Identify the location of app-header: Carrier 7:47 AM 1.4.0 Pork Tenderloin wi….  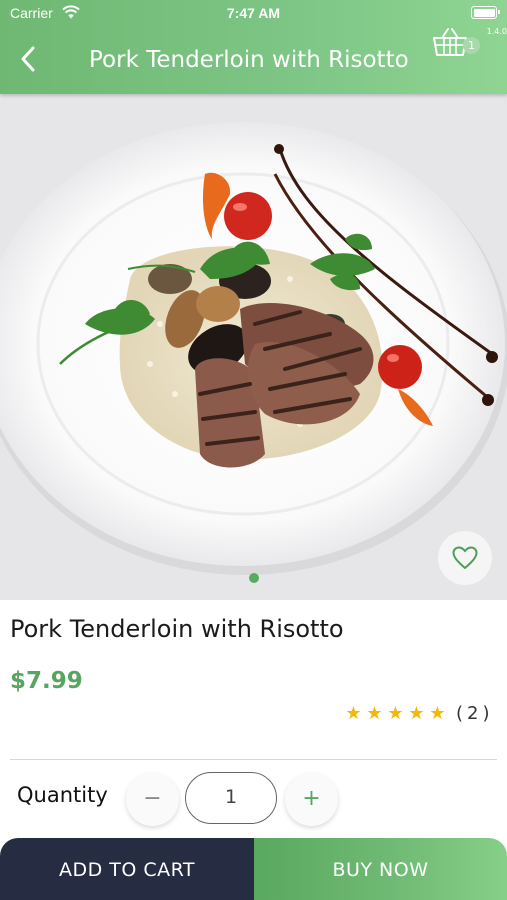
(253, 47).